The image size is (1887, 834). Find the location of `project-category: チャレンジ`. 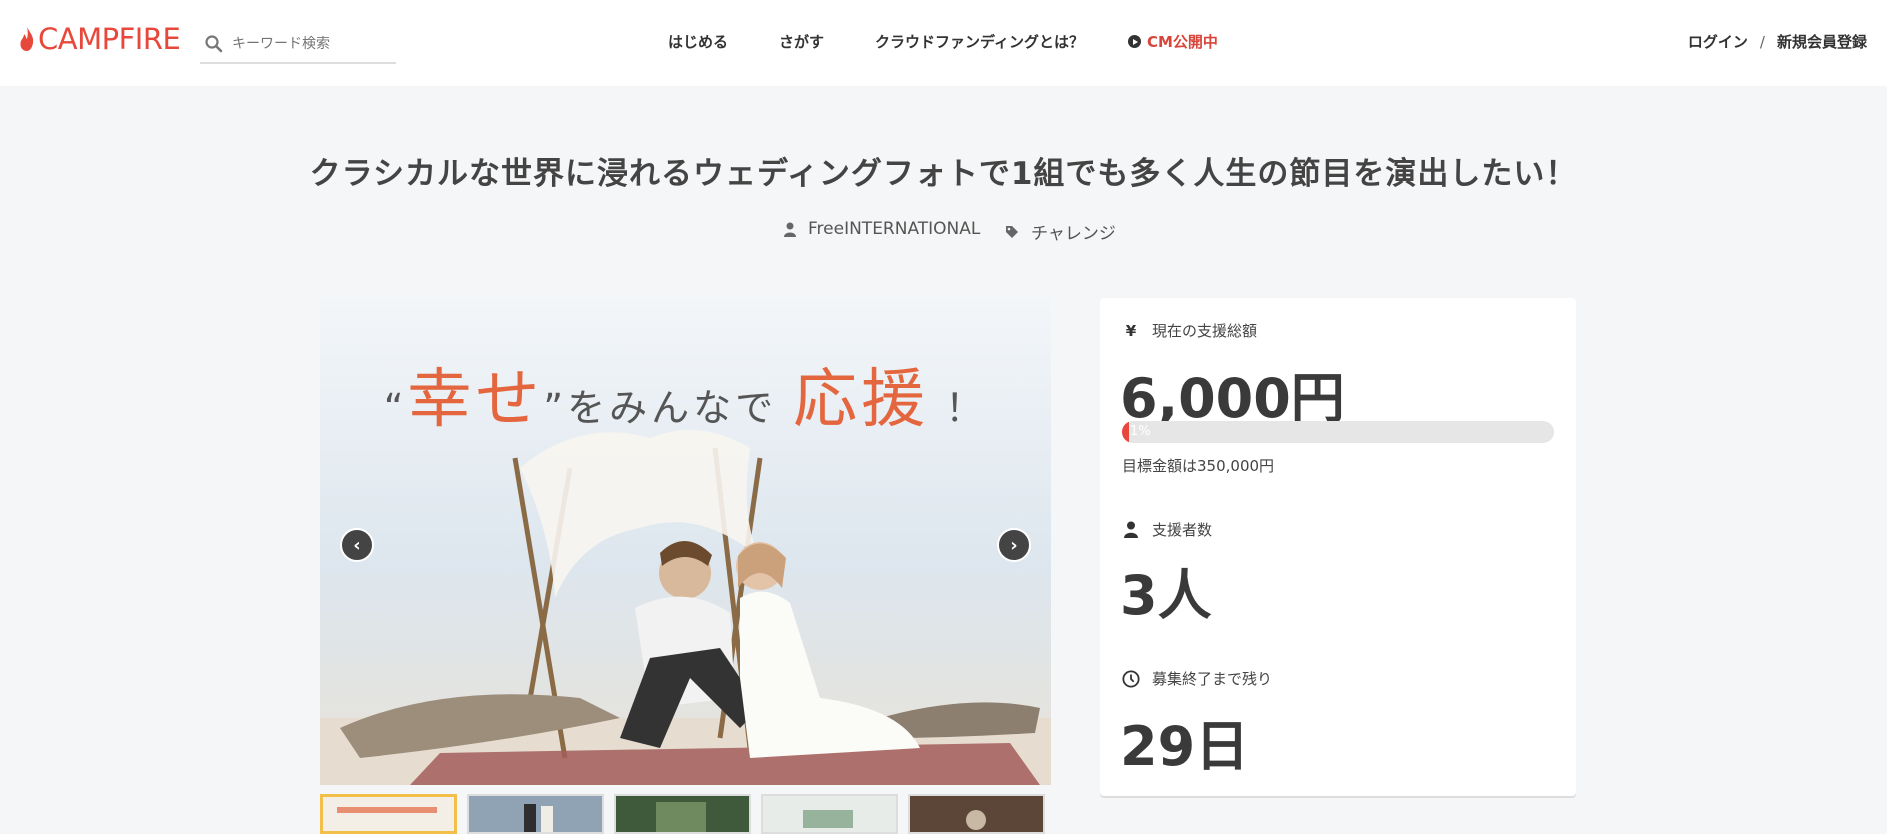

project-category: チャレンジ is located at coordinates (1060, 231).